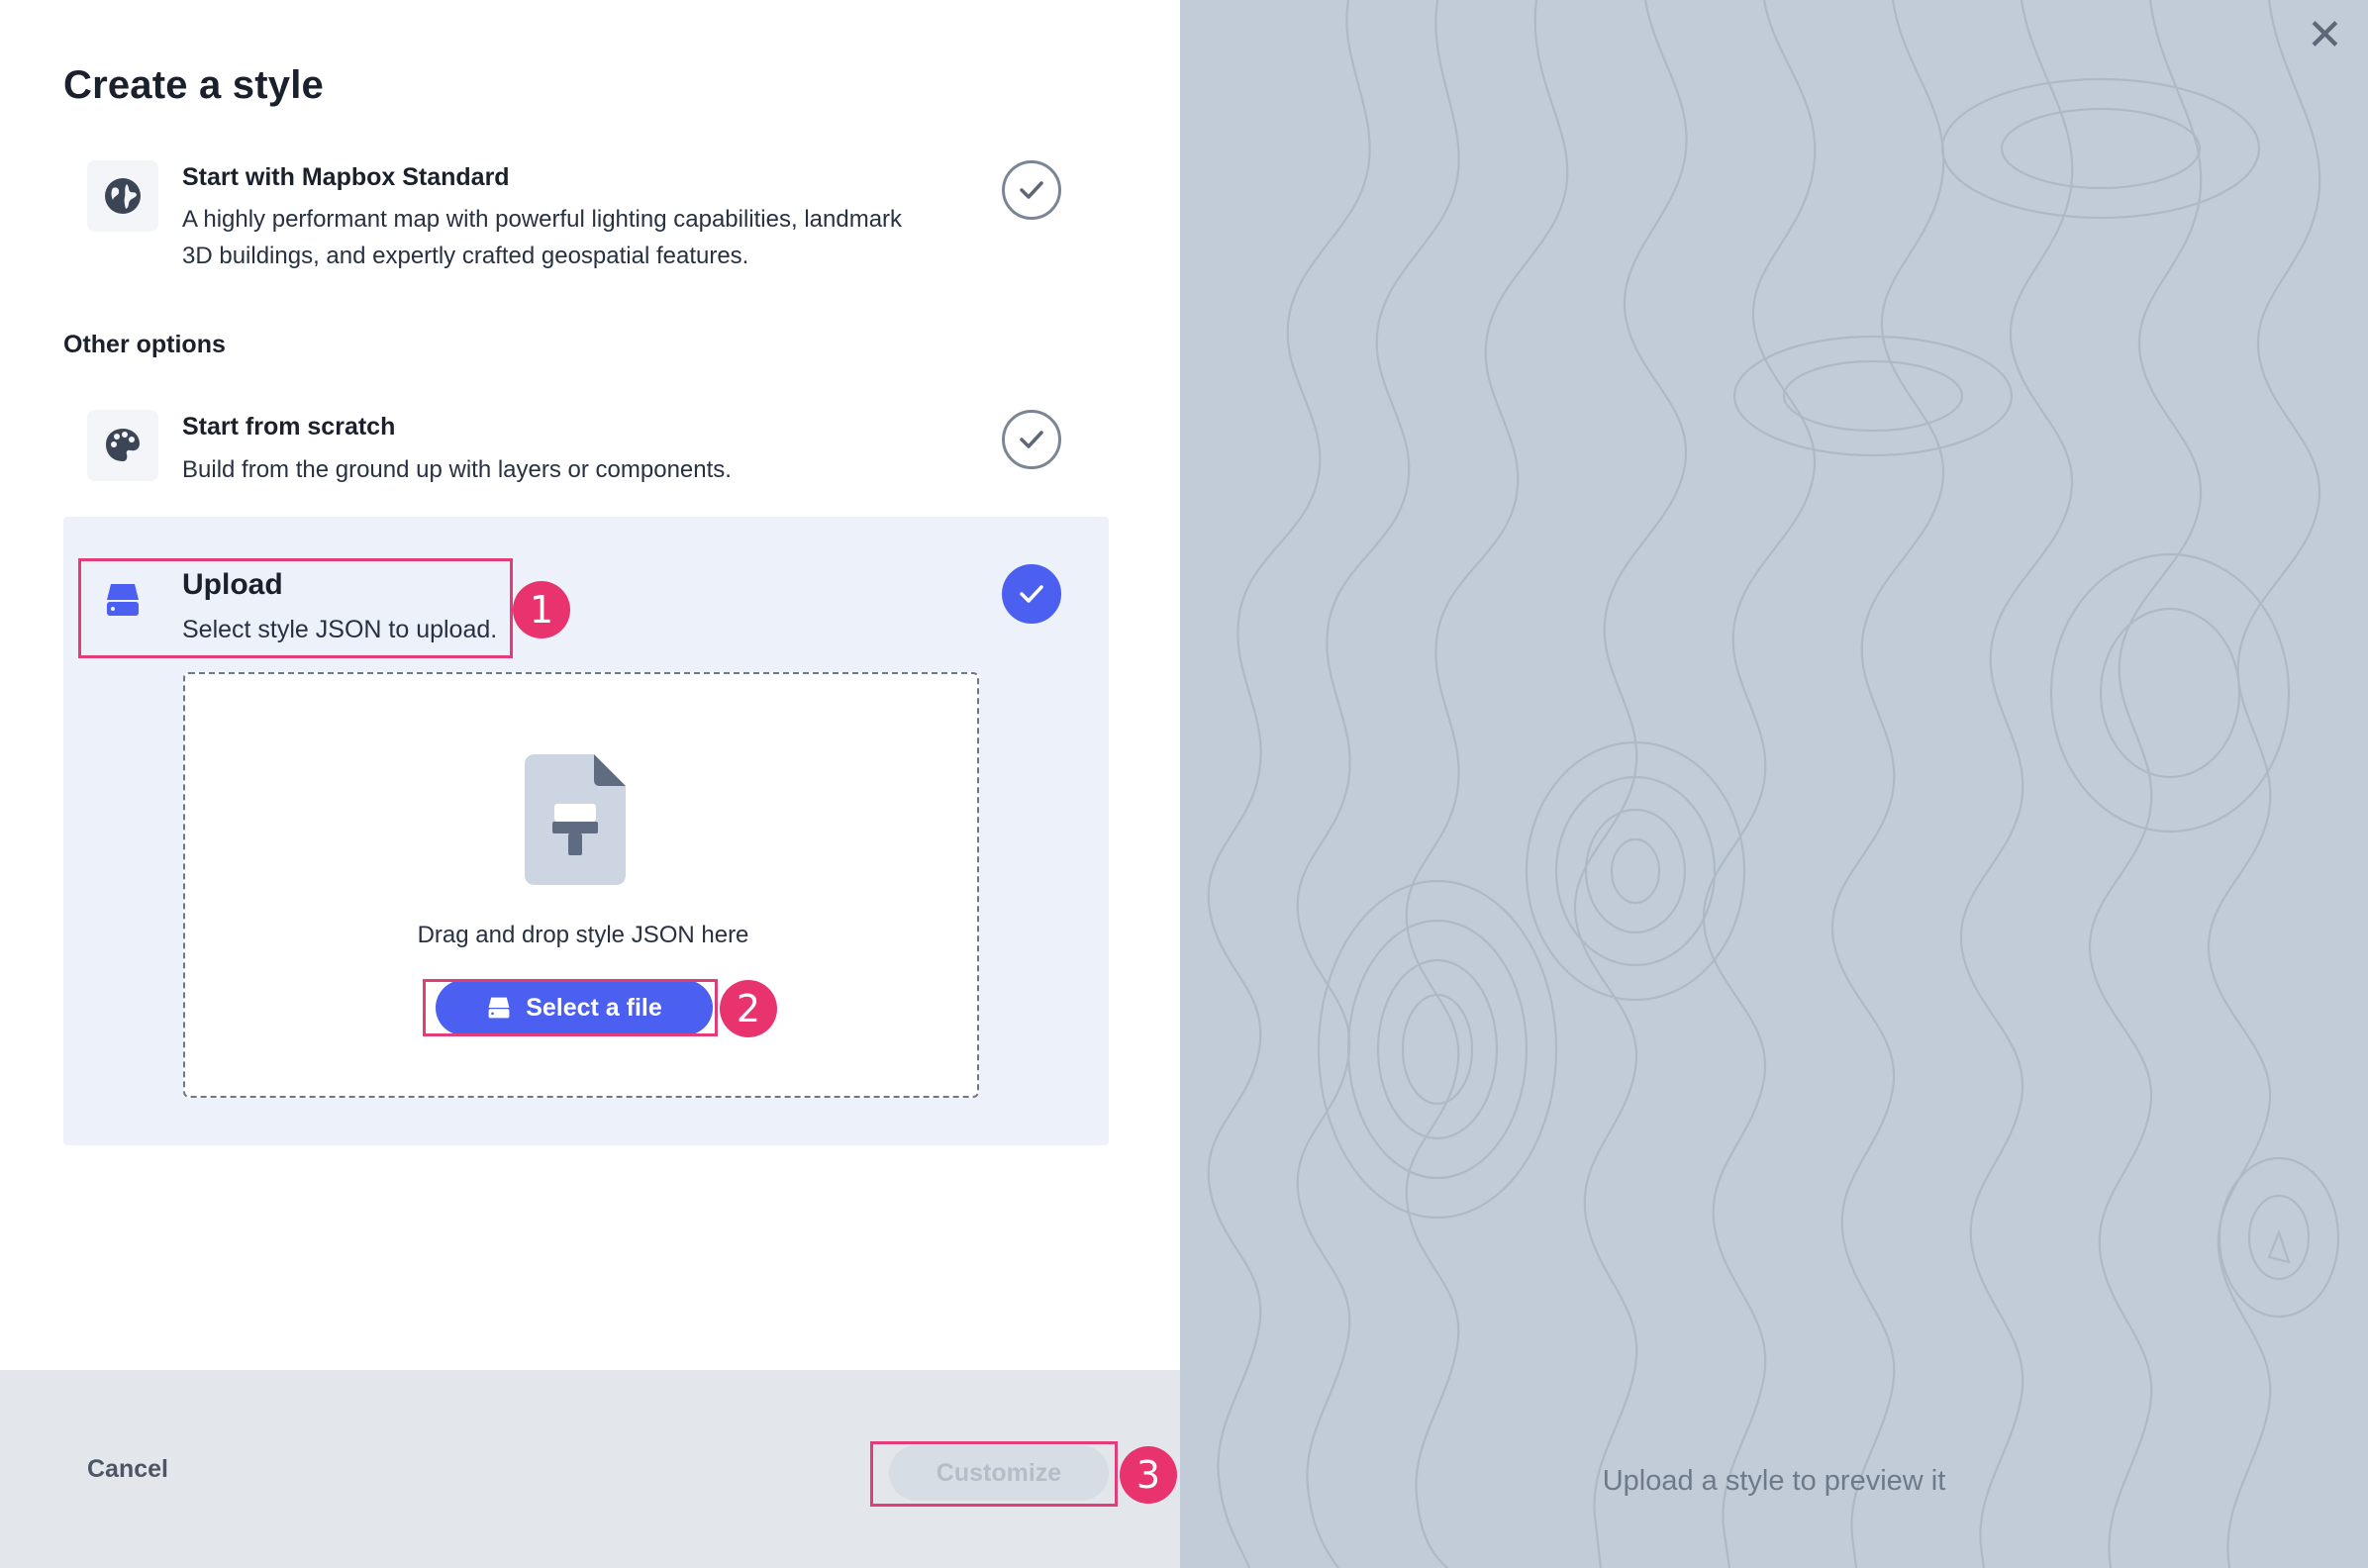  What do you see at coordinates (2325, 35) in the screenshot?
I see `close-icon: ✕` at bounding box center [2325, 35].